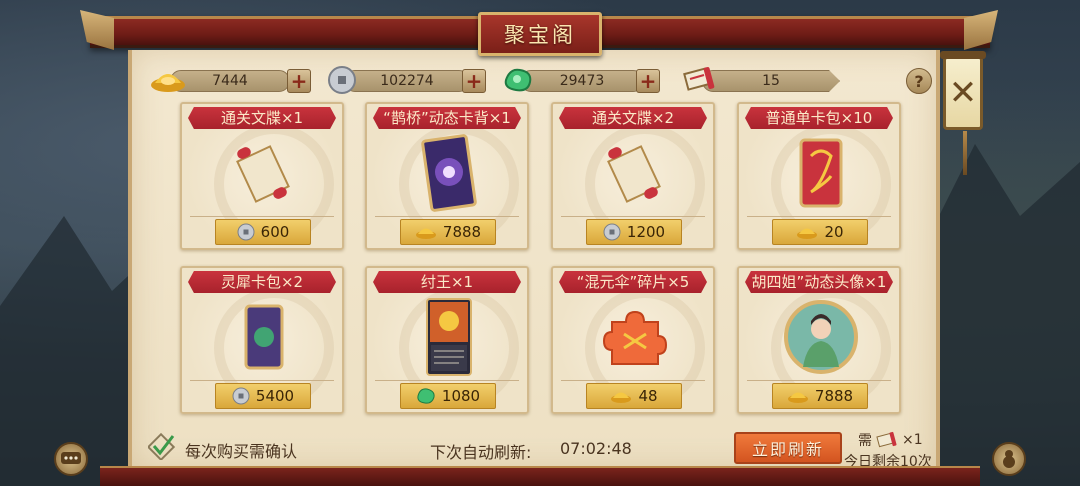 Image resolution: width=1080 pixels, height=486 pixels. I want to click on currency-jade: 29473 +, so click(580, 80).